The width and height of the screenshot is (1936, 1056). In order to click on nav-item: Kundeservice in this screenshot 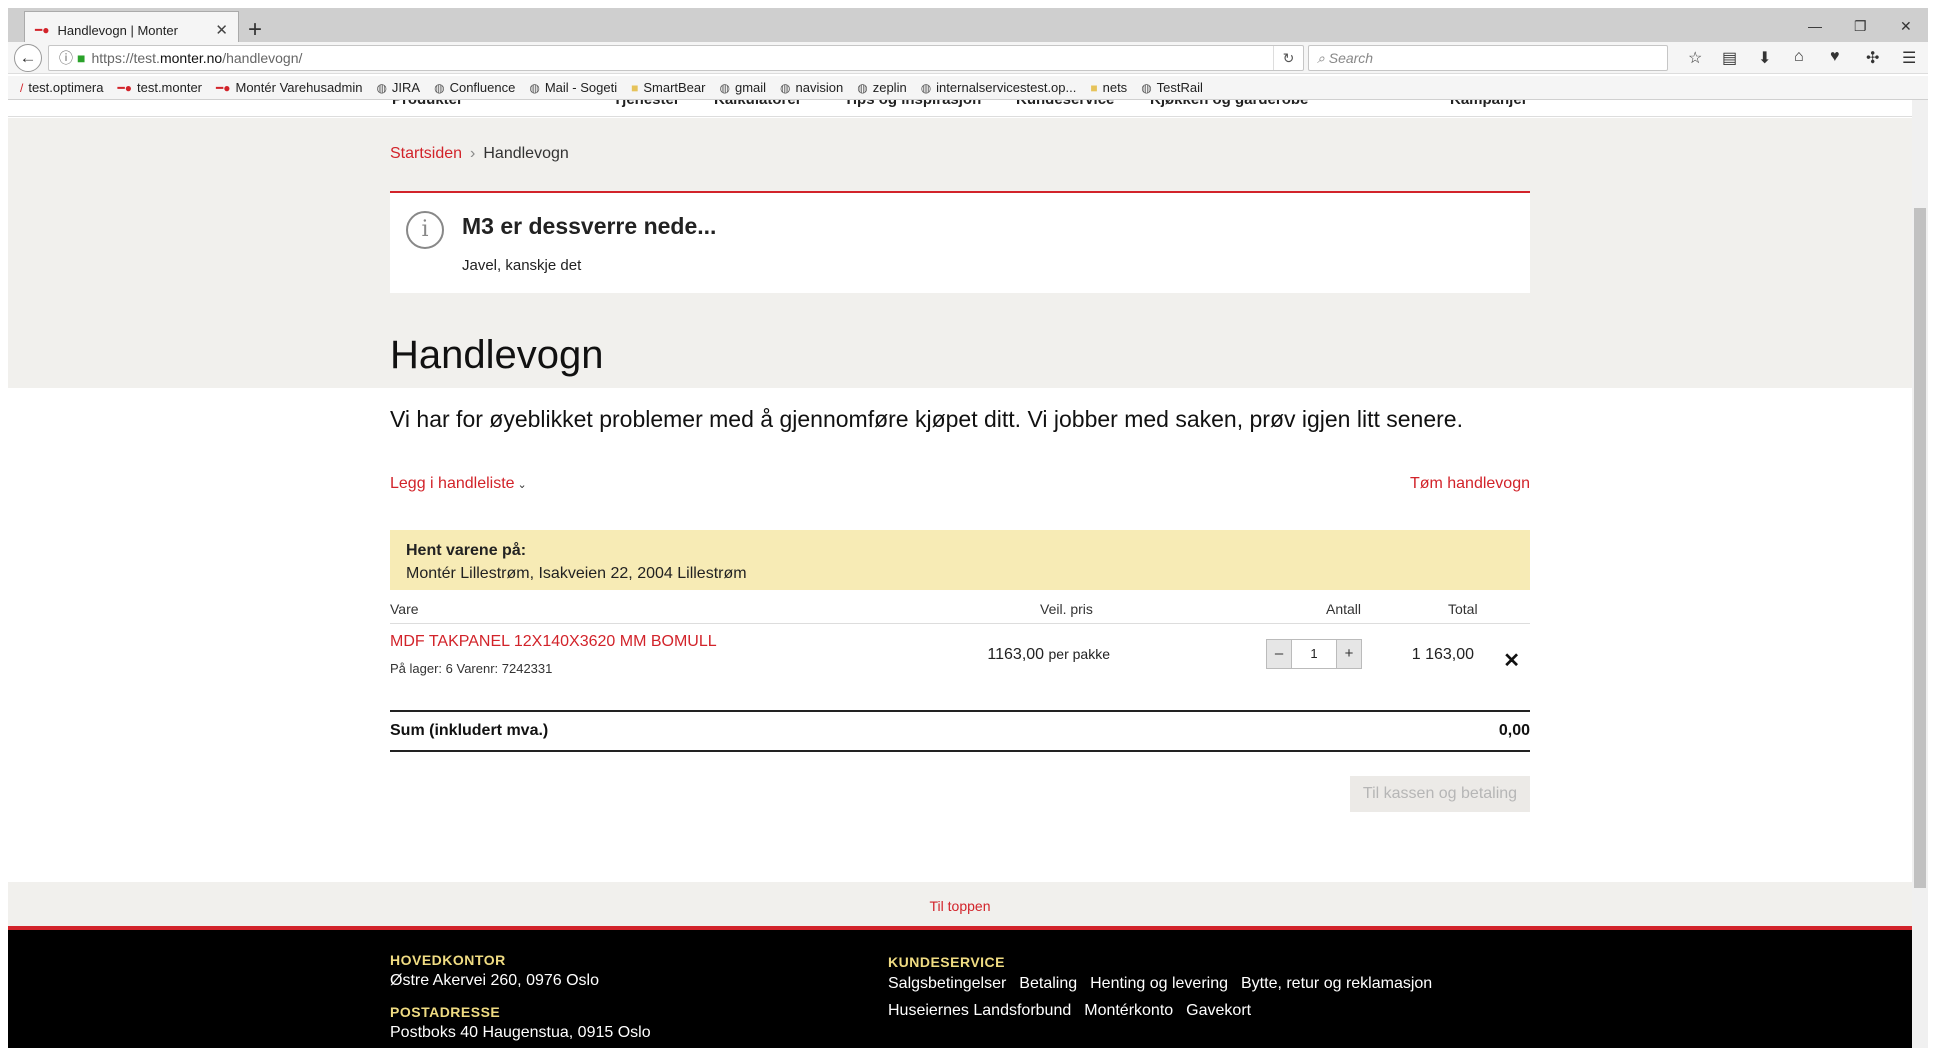, I will do `click(1065, 104)`.